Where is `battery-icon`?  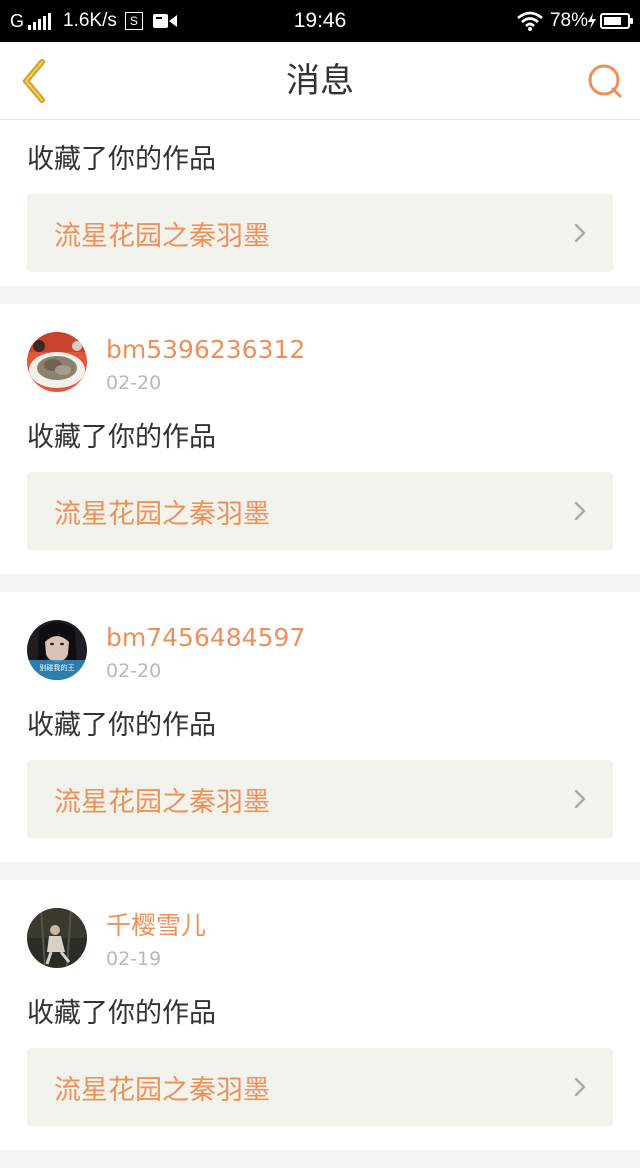
battery-icon is located at coordinates (616, 21).